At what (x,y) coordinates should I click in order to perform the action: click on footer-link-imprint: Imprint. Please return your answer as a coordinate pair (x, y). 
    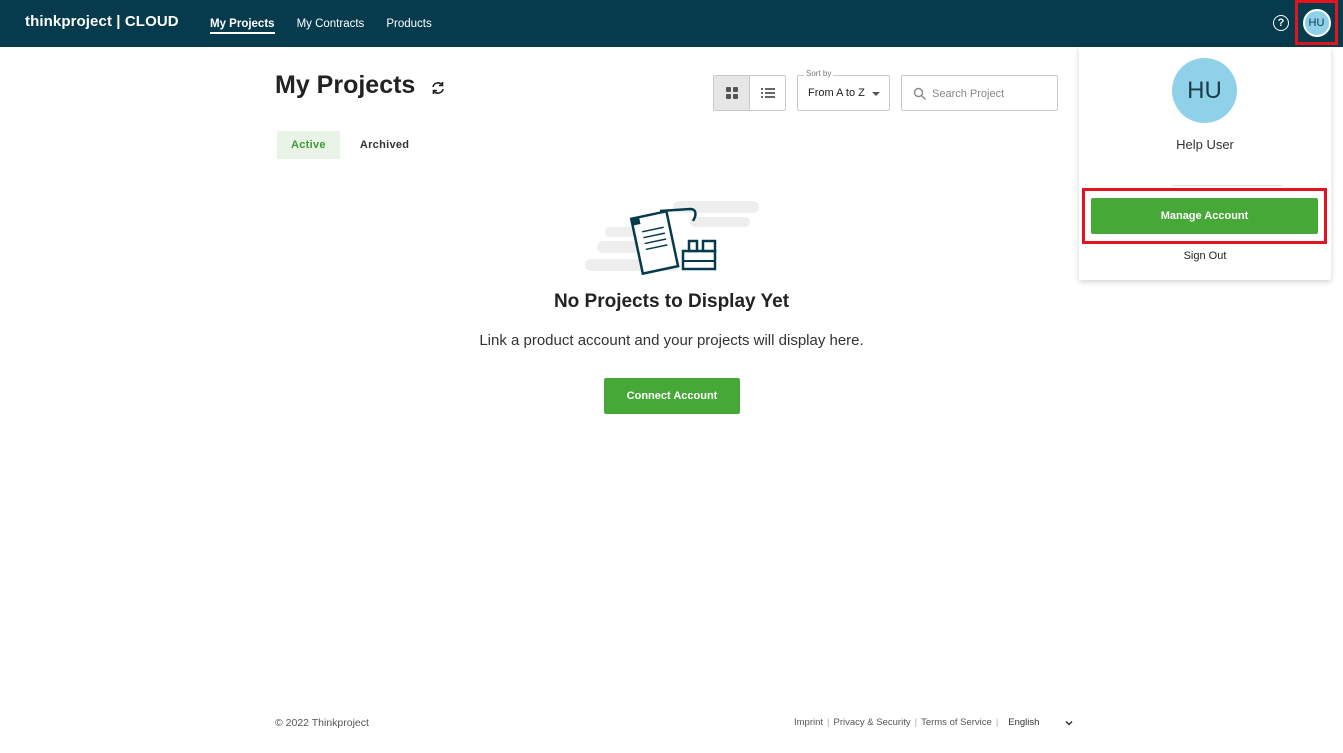
    Looking at the image, I should click on (808, 722).